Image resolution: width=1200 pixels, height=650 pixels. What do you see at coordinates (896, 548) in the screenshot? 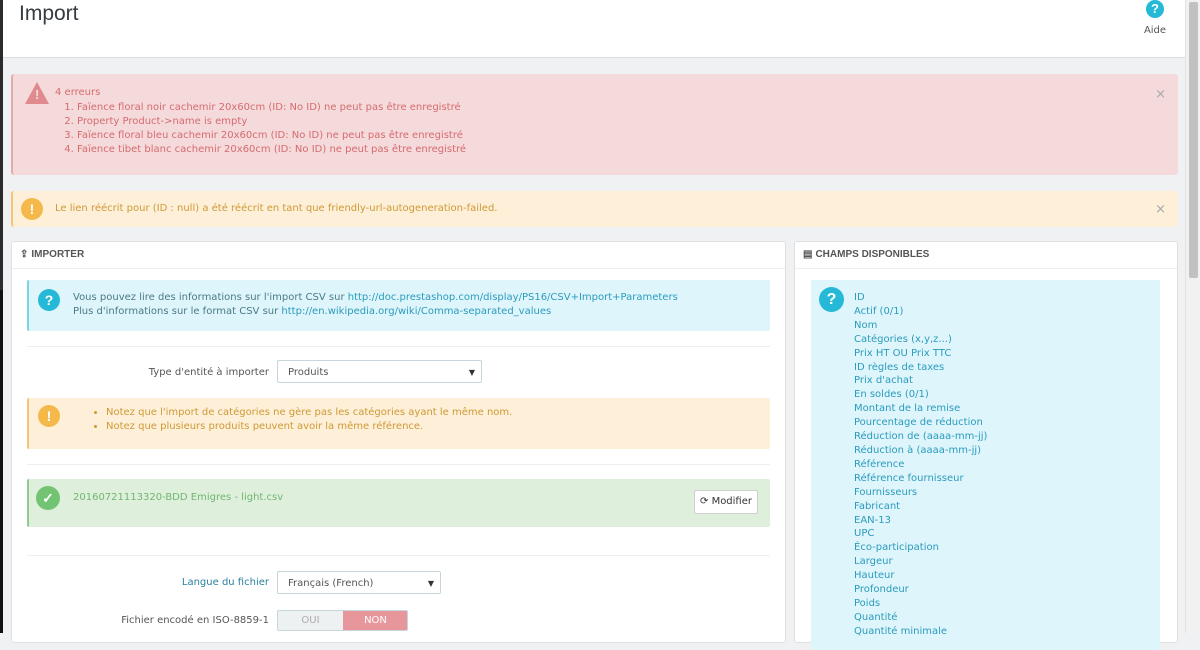
I see `field-item: Éco-participation` at bounding box center [896, 548].